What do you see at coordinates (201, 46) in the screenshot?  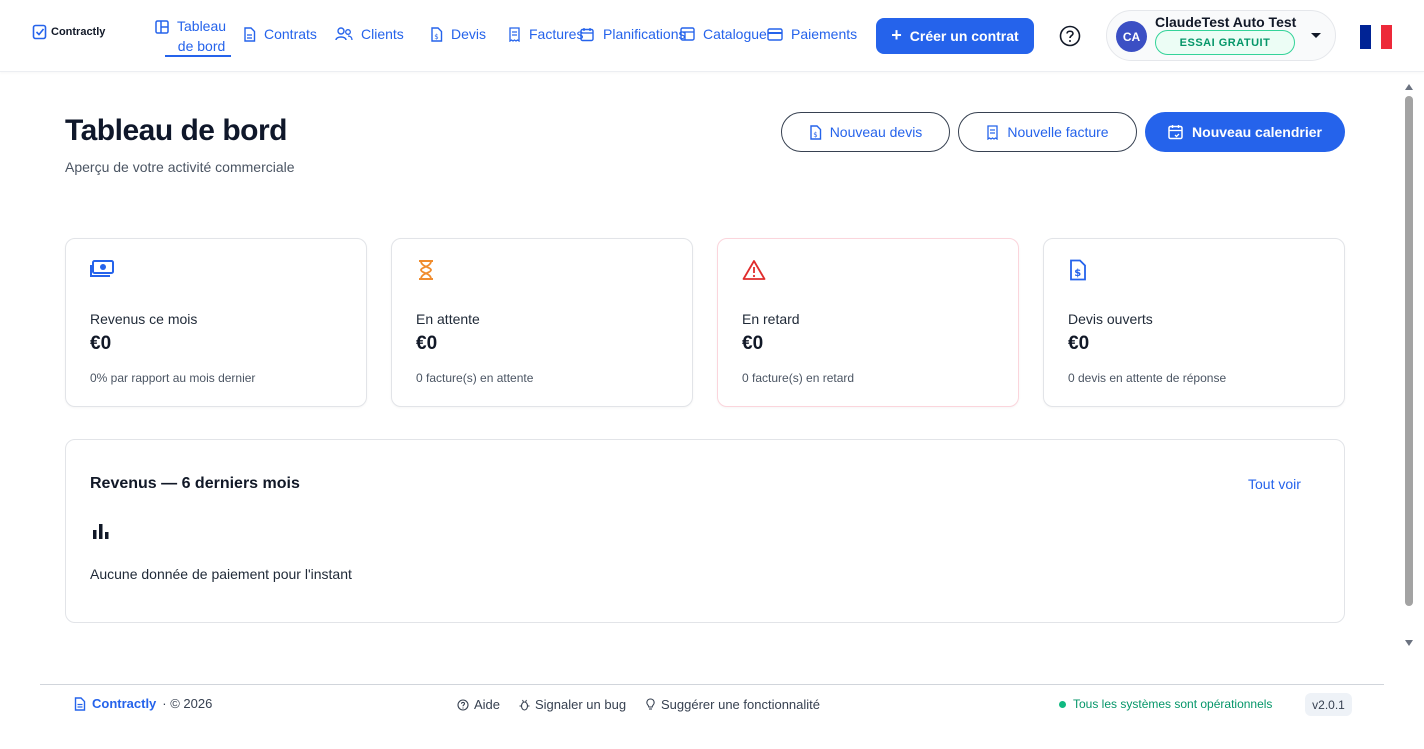 I see `nav-item-label-line2: de bord` at bounding box center [201, 46].